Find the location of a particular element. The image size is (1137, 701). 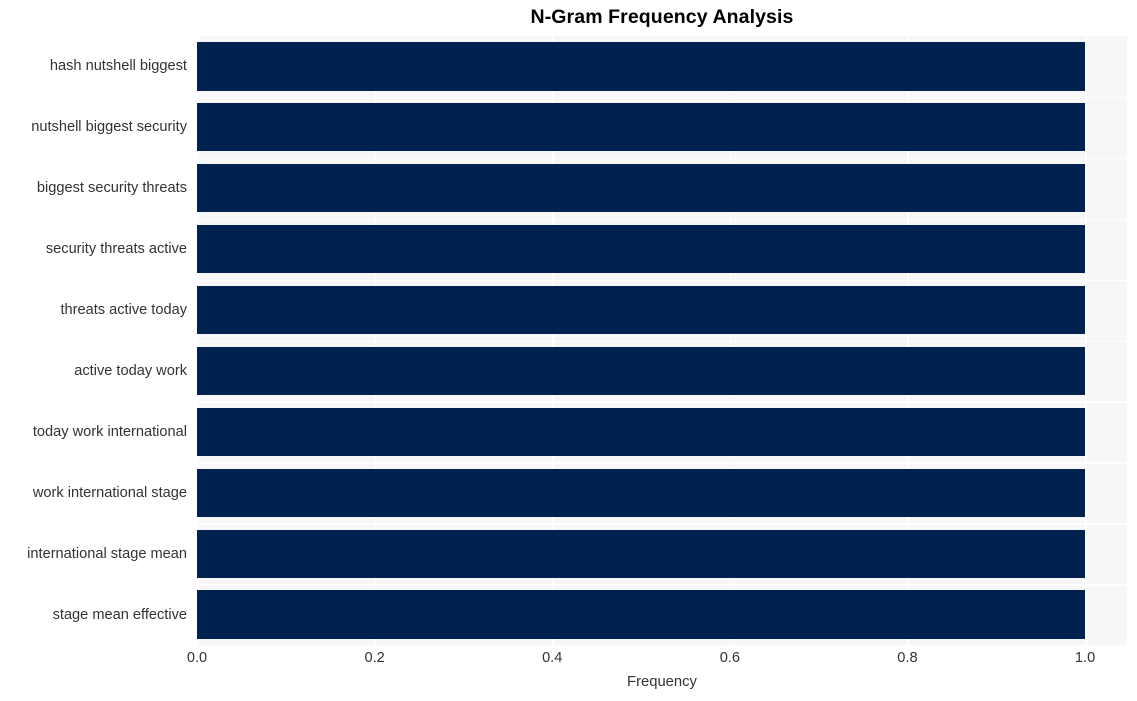

x-axis-tick-label: 0.6 is located at coordinates (729, 658).